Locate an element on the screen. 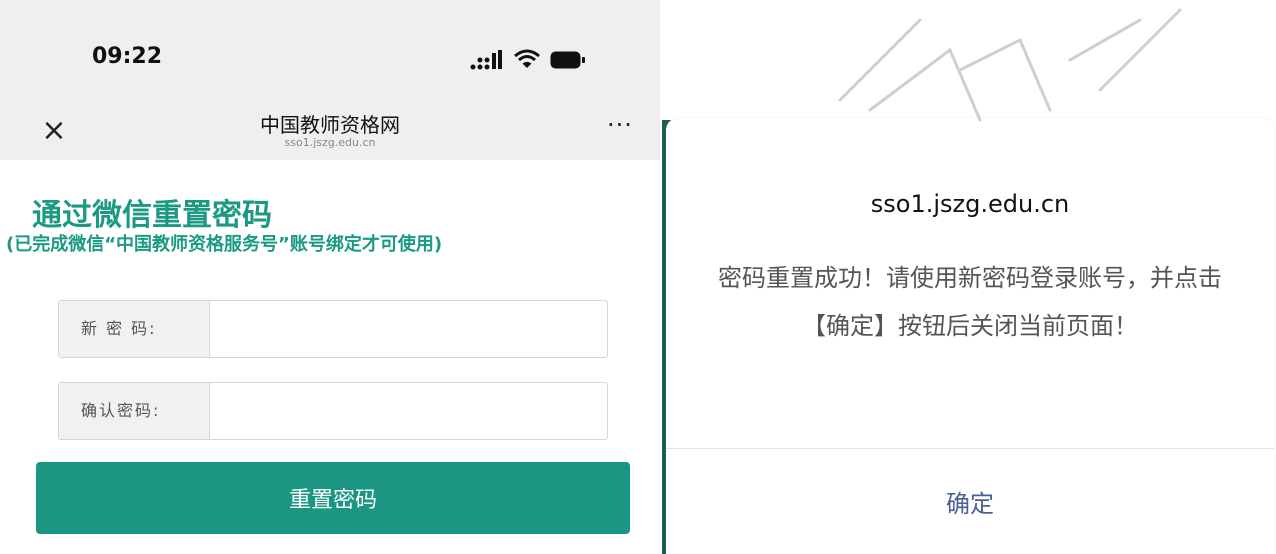 The width and height of the screenshot is (1276, 554). nav-title: 中国教师资格网 is located at coordinates (330, 125).